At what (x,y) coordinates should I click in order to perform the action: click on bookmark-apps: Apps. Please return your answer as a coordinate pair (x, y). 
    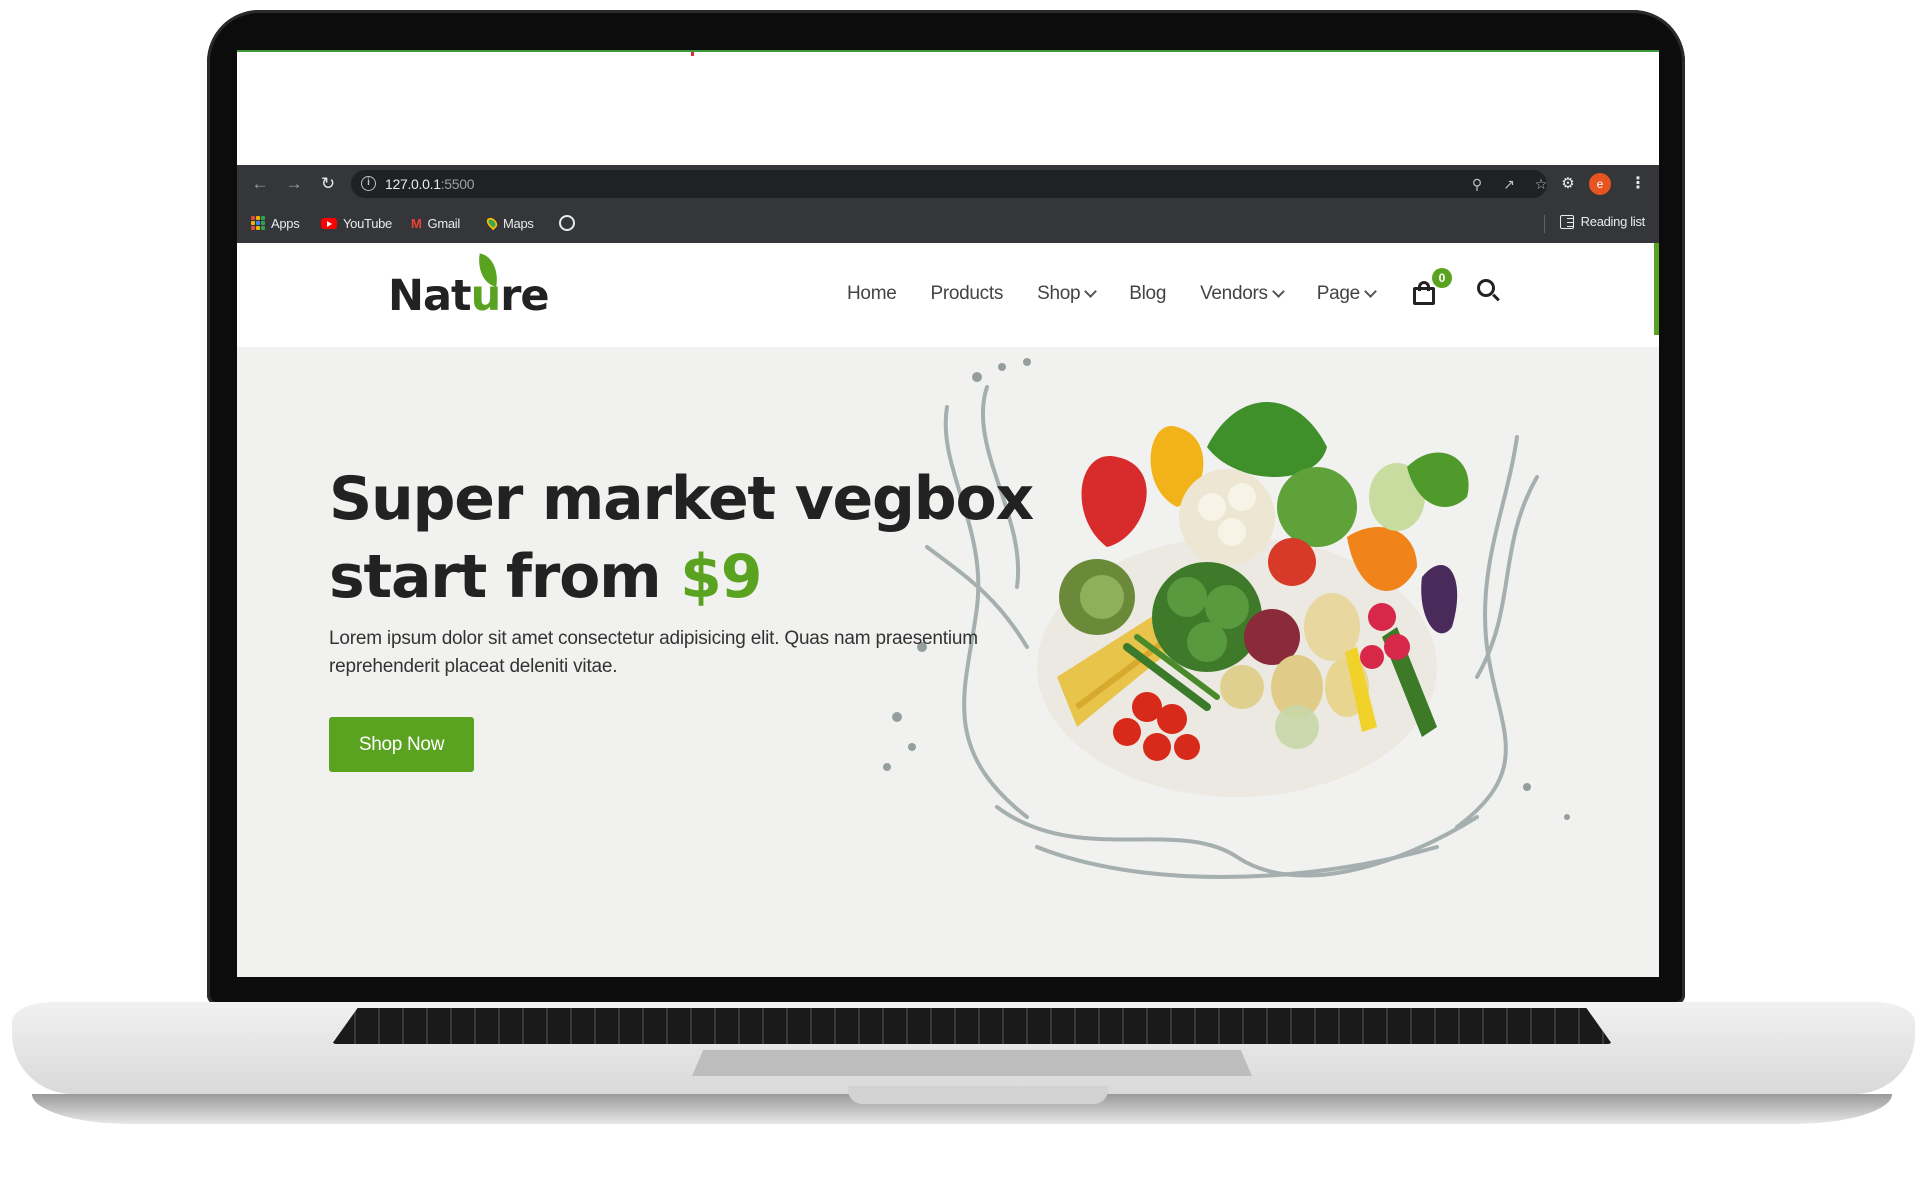
    Looking at the image, I should click on (275, 223).